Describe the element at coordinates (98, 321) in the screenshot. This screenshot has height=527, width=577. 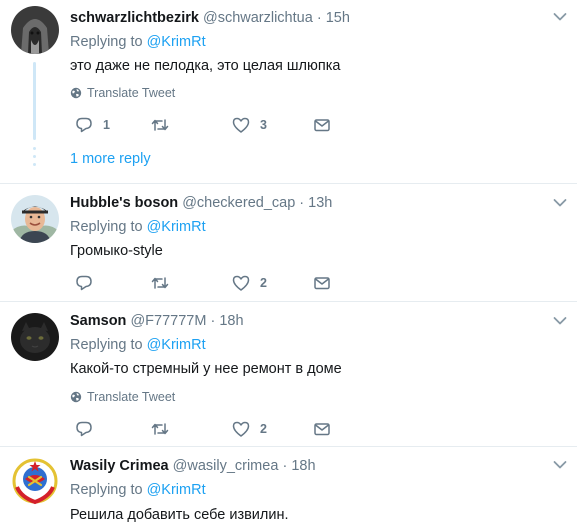
I see `display-name: Samson` at that location.